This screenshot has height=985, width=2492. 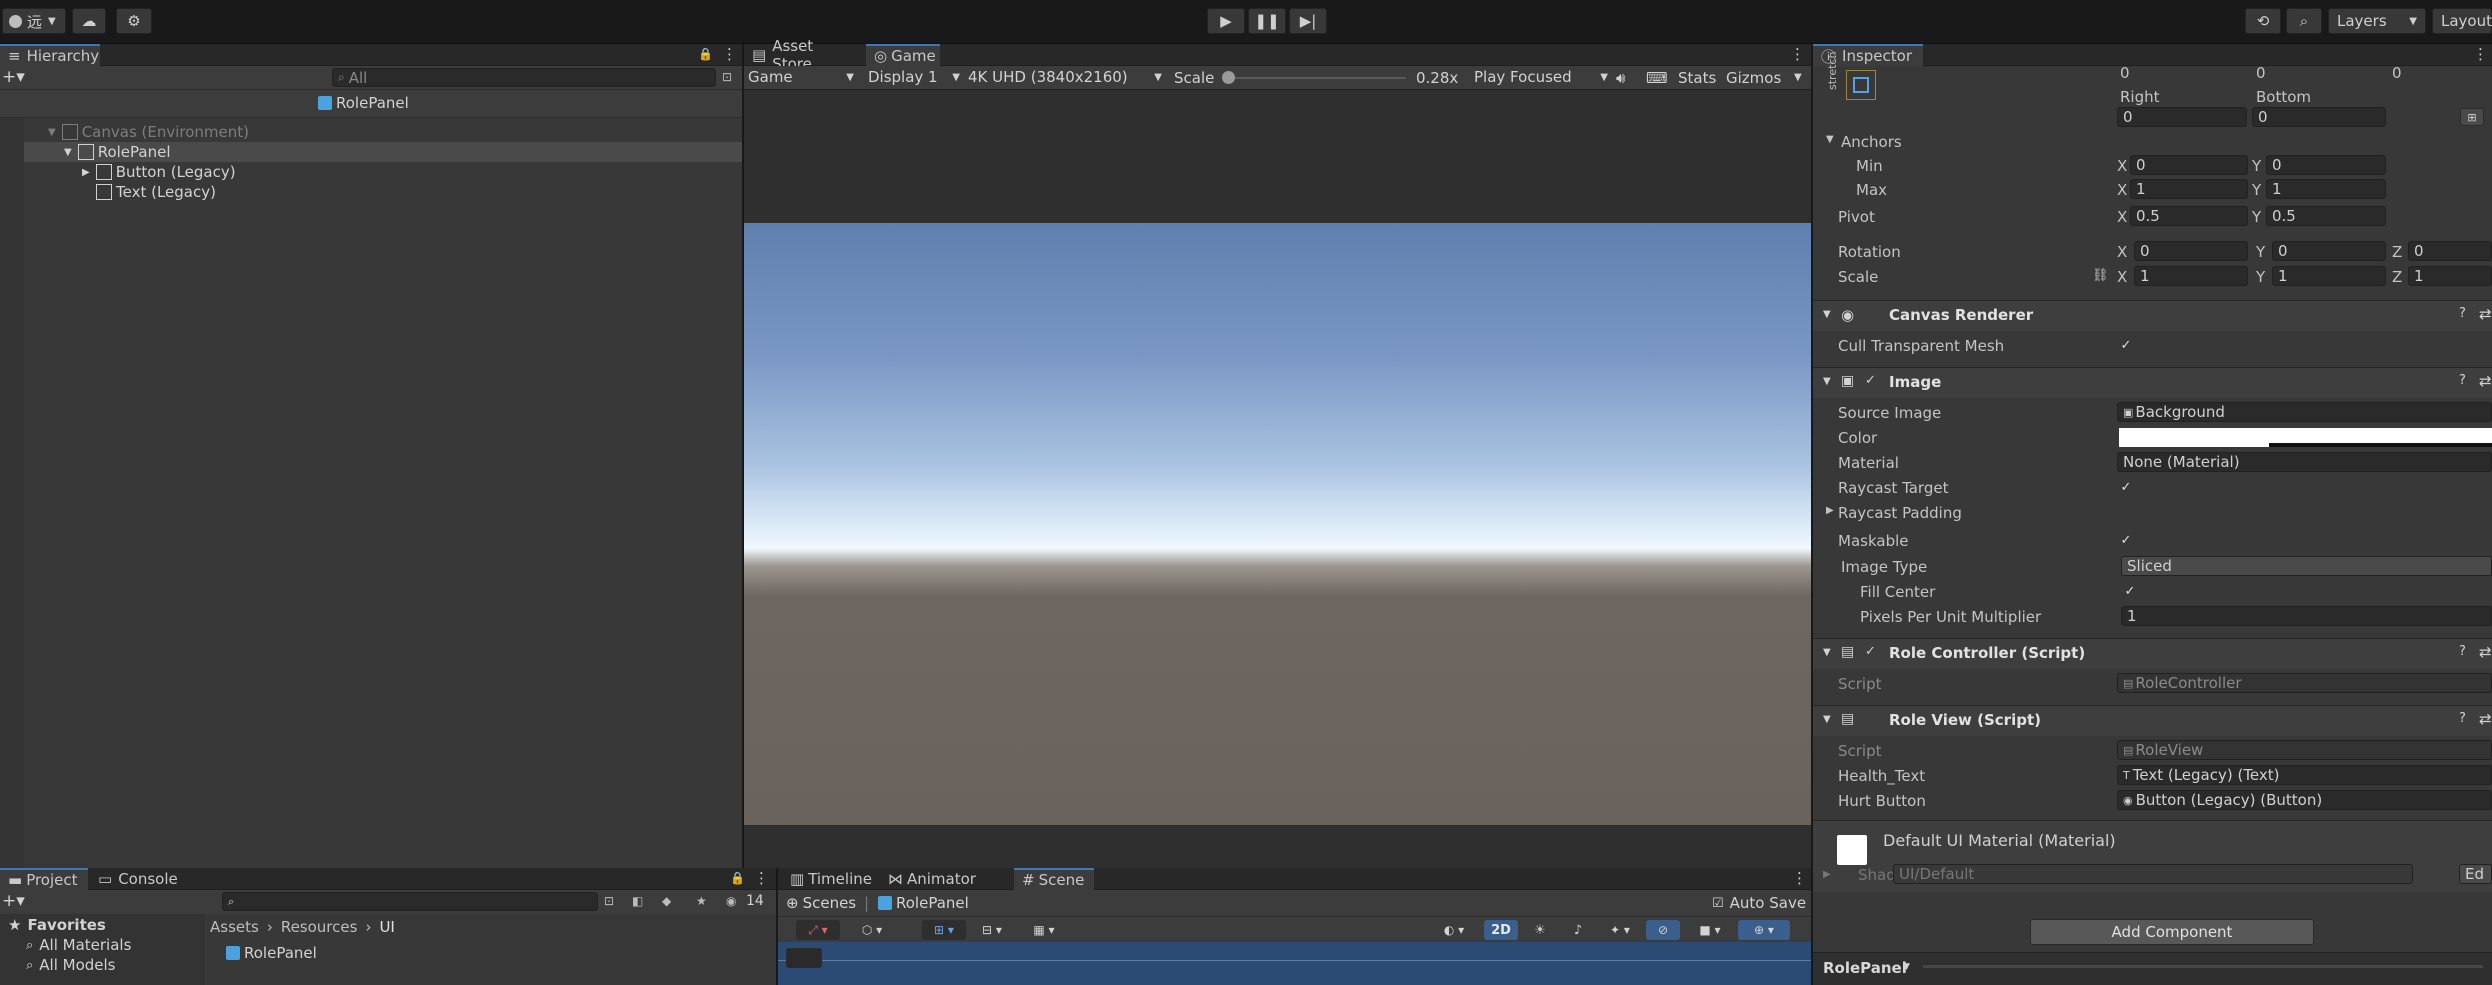 What do you see at coordinates (386, 927) in the screenshot?
I see `breadcrumb-item: UI` at bounding box center [386, 927].